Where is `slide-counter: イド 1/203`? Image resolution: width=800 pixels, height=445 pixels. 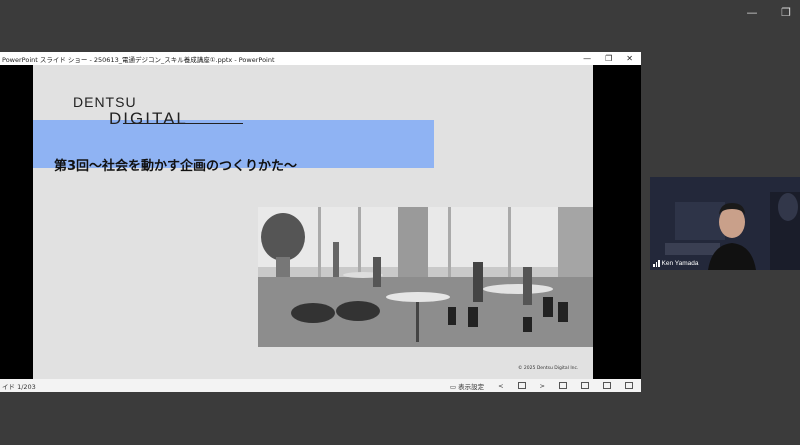
slide-counter: イド 1/203 is located at coordinates (19, 386).